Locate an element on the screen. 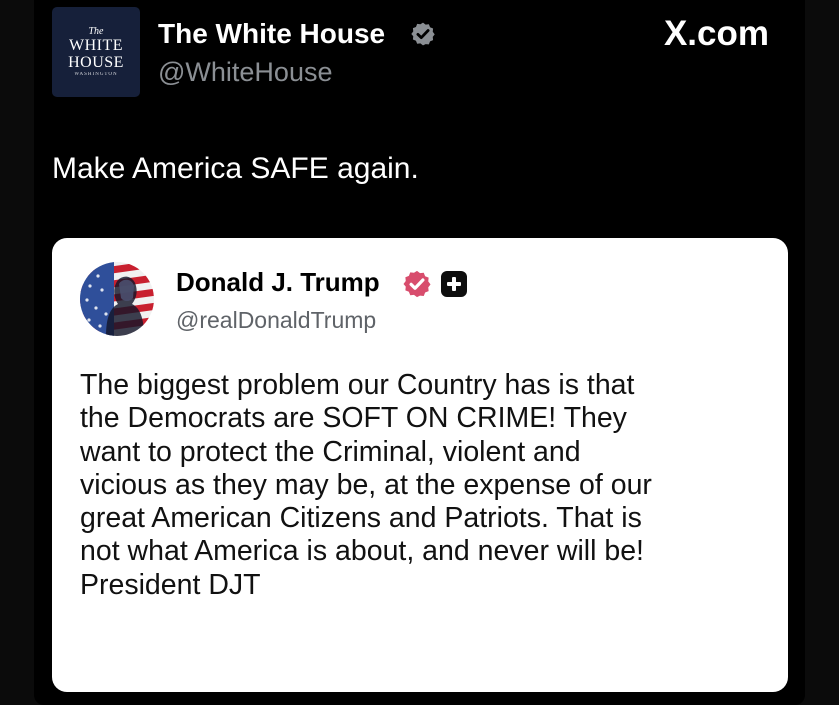 Image resolution: width=839 pixels, height=705 pixels. body-line: the Democrats are SOFT ON CRIME! They is located at coordinates (353, 418).